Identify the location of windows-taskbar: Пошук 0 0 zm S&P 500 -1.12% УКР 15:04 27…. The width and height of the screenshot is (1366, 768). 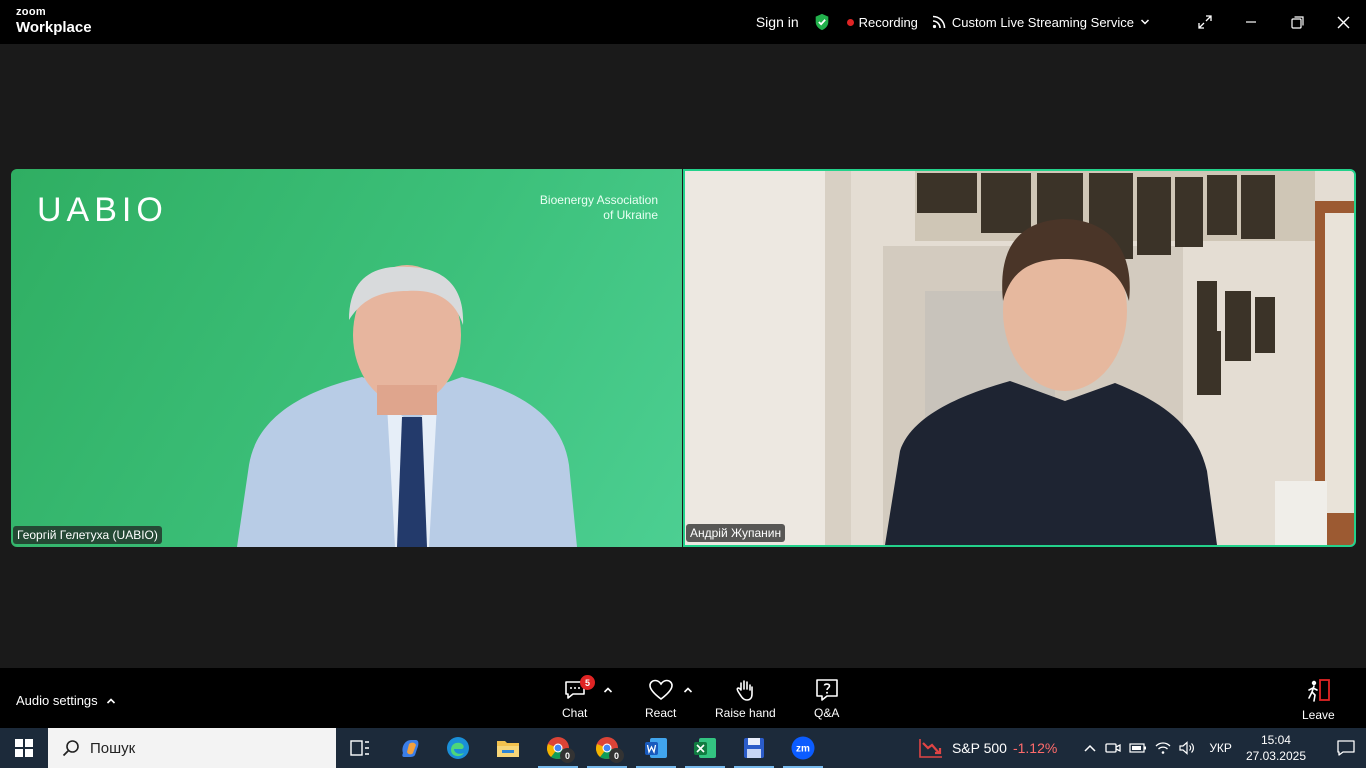
(683, 748).